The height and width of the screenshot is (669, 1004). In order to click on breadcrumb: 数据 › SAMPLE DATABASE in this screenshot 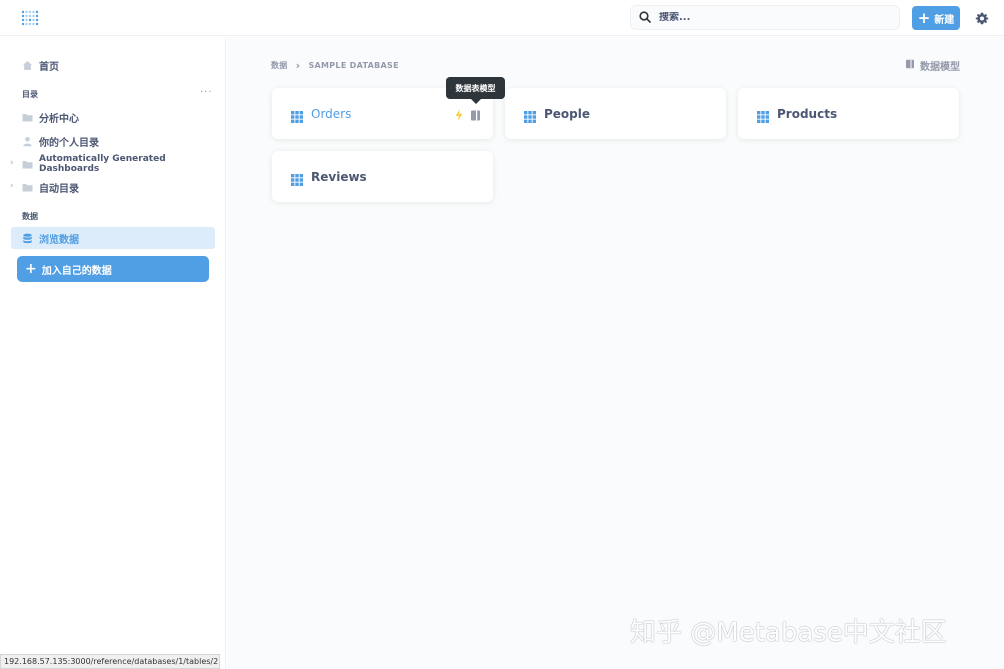, I will do `click(335, 65)`.